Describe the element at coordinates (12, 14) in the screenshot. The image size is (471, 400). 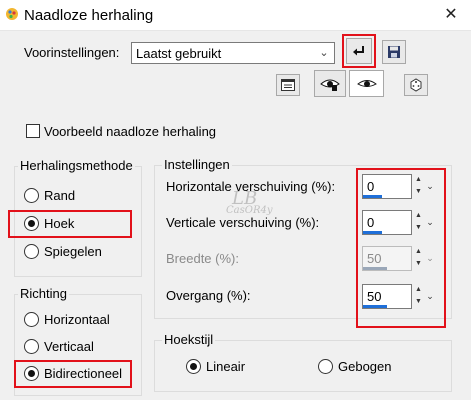
I see `app-icon` at that location.